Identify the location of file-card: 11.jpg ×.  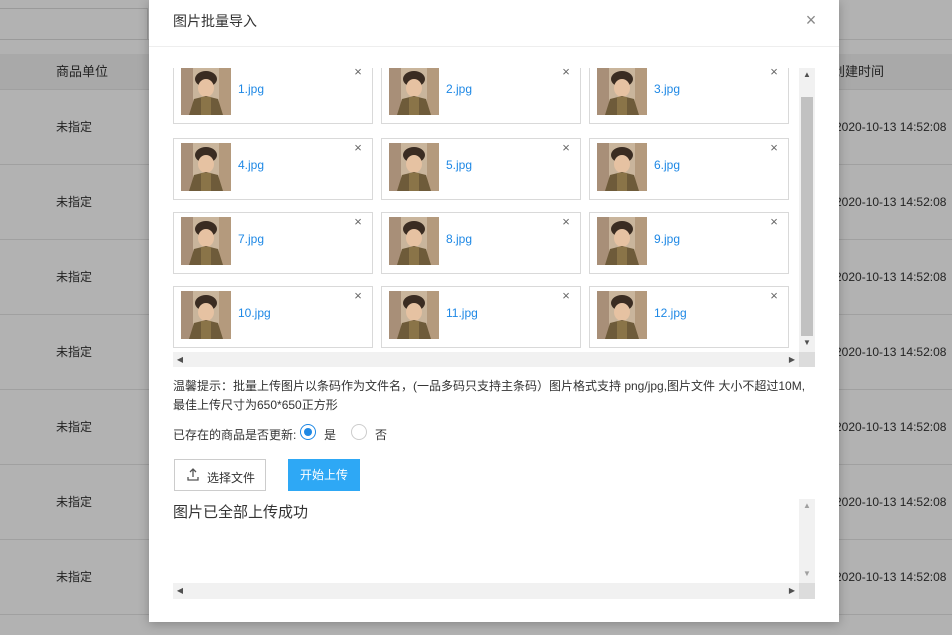
(481, 317).